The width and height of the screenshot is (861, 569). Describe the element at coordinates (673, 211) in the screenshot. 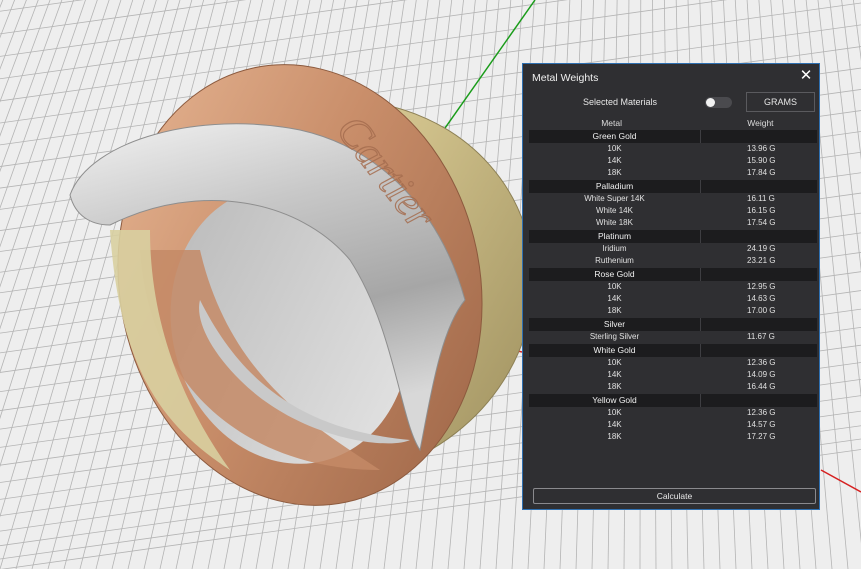

I see `table-row: White 14K 16.15 G` at that location.